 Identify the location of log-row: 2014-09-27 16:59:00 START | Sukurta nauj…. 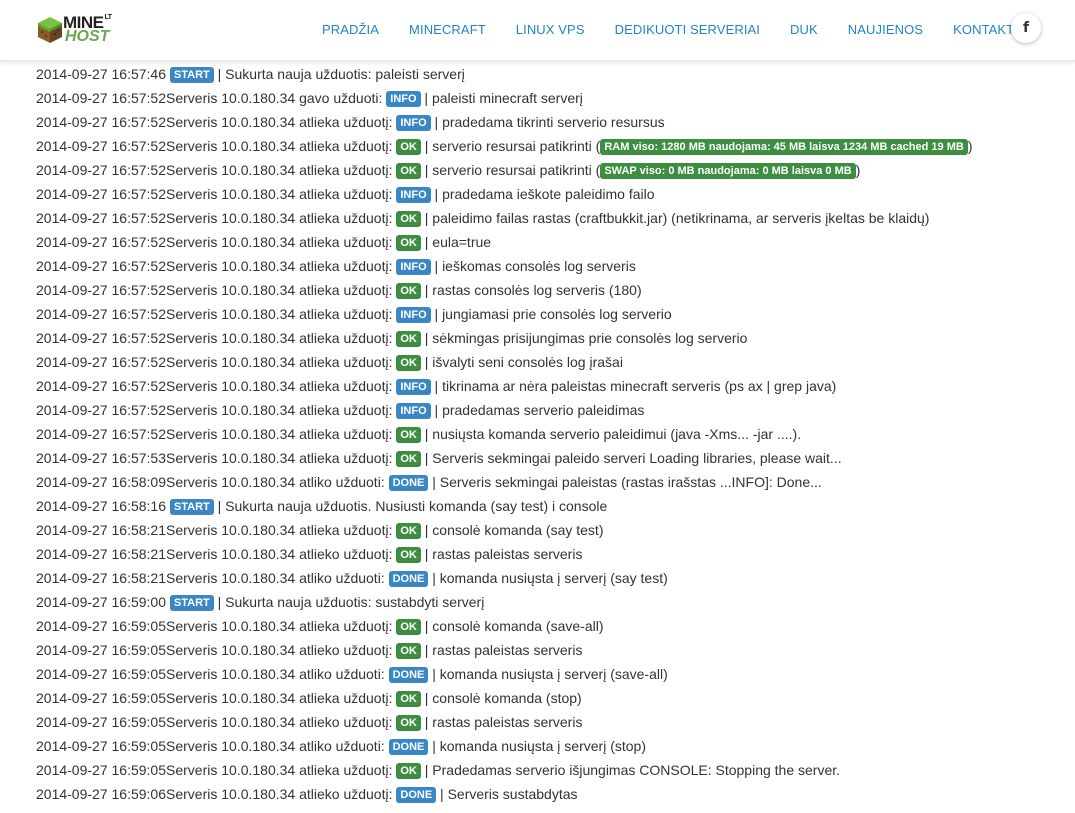
(504, 602).